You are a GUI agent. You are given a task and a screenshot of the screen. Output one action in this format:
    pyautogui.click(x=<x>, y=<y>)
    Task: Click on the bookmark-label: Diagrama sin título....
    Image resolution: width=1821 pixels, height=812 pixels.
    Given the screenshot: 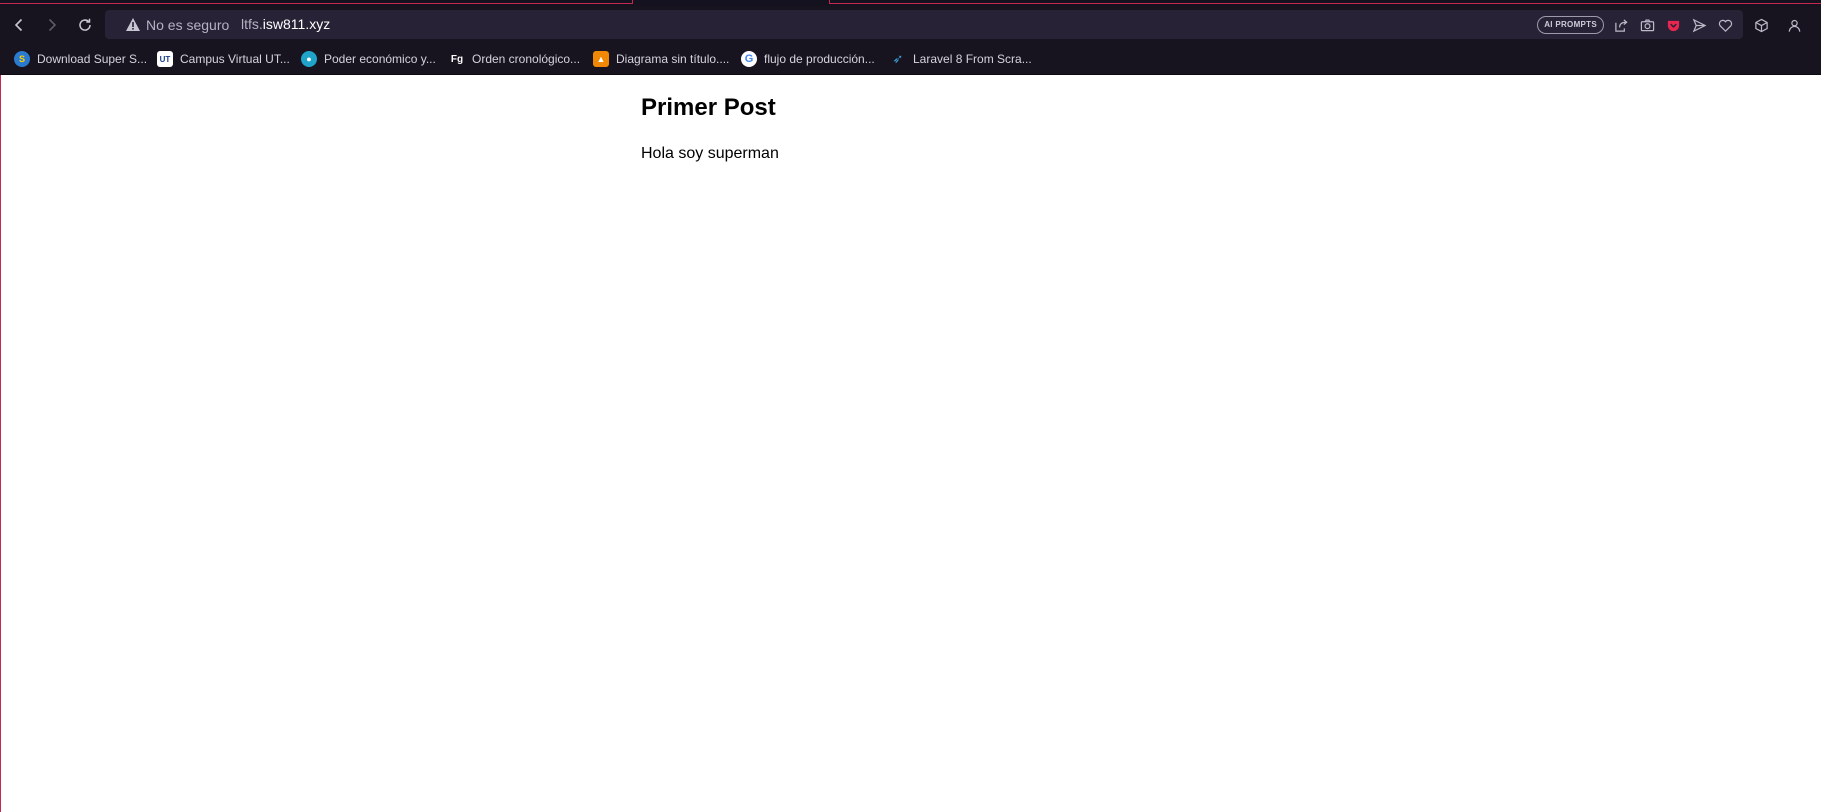 What is the action you would take?
    pyautogui.click(x=673, y=59)
    